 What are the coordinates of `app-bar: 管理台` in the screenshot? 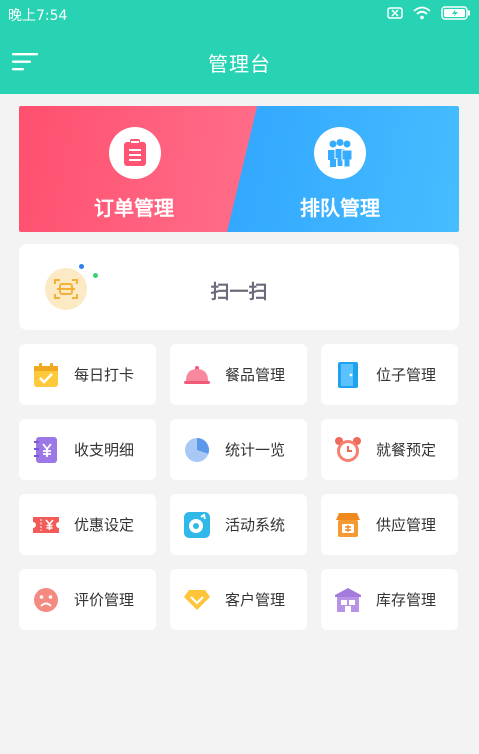 It's located at (239, 62).